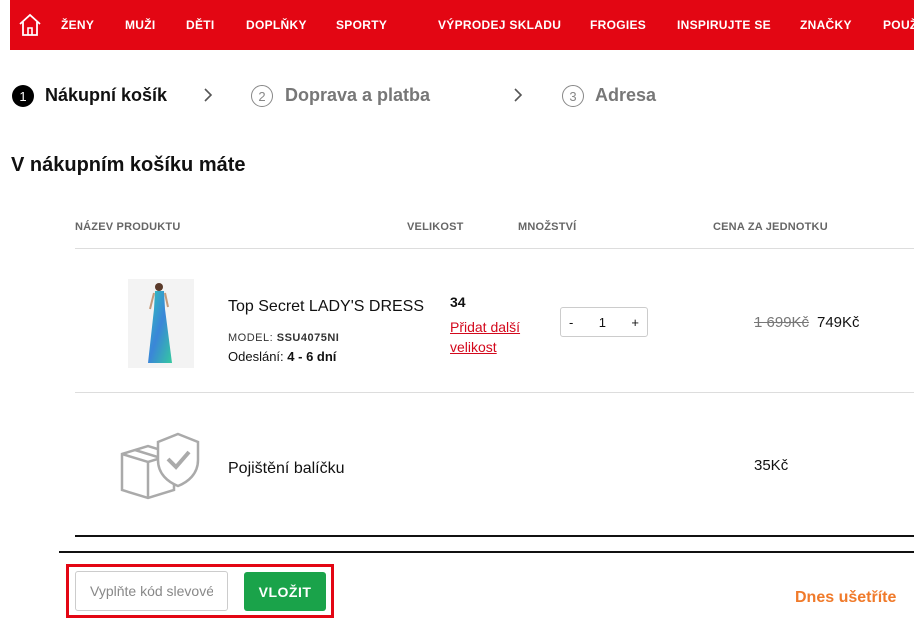  I want to click on product-name: Top Secret LADY'S DRESS, so click(326, 307).